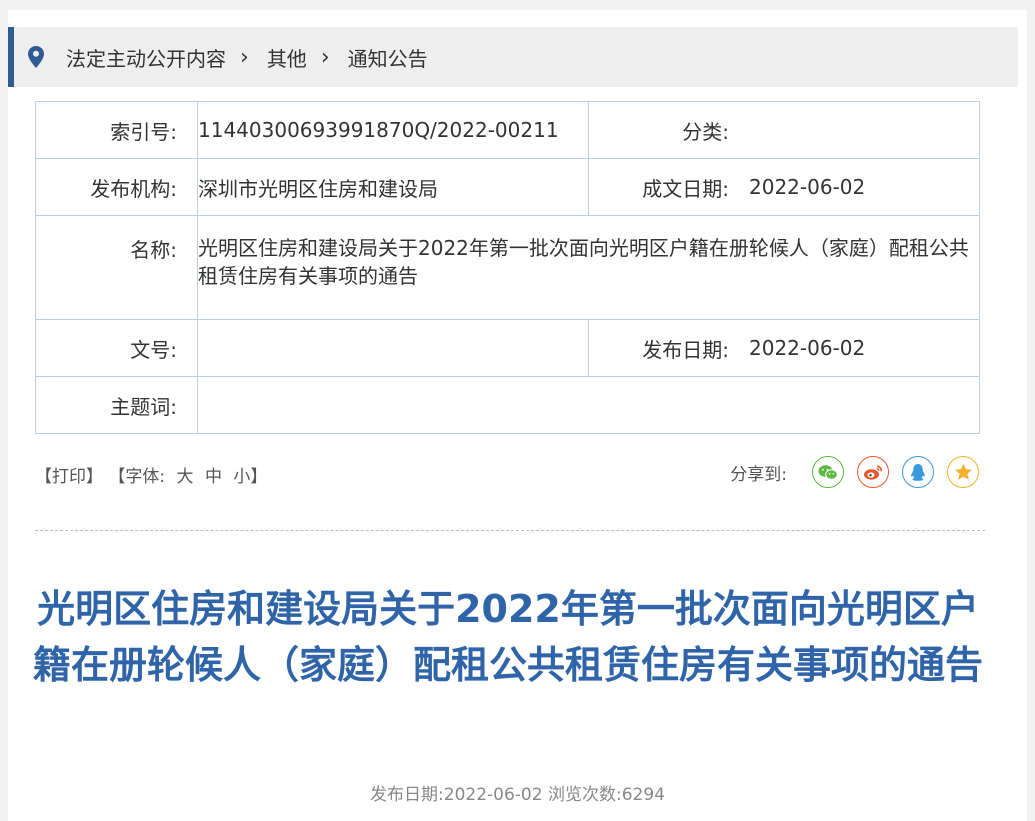 Image resolution: width=1035 pixels, height=821 pixels. I want to click on views-label: 浏览次数:, so click(584, 795).